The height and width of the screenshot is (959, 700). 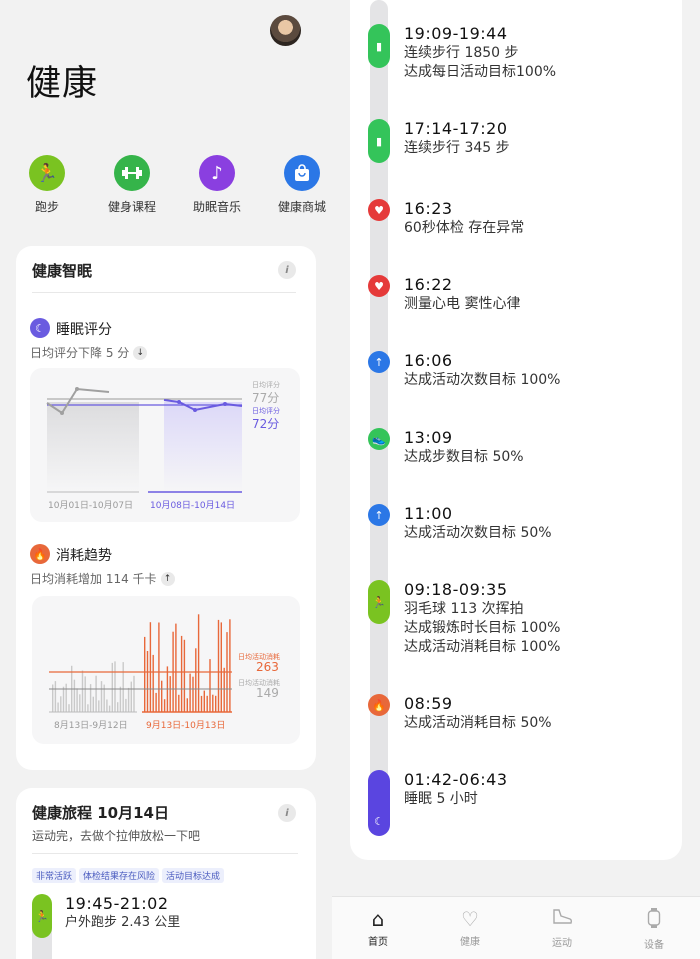 I want to click on prev-average-value: 149, so click(x=267, y=693).